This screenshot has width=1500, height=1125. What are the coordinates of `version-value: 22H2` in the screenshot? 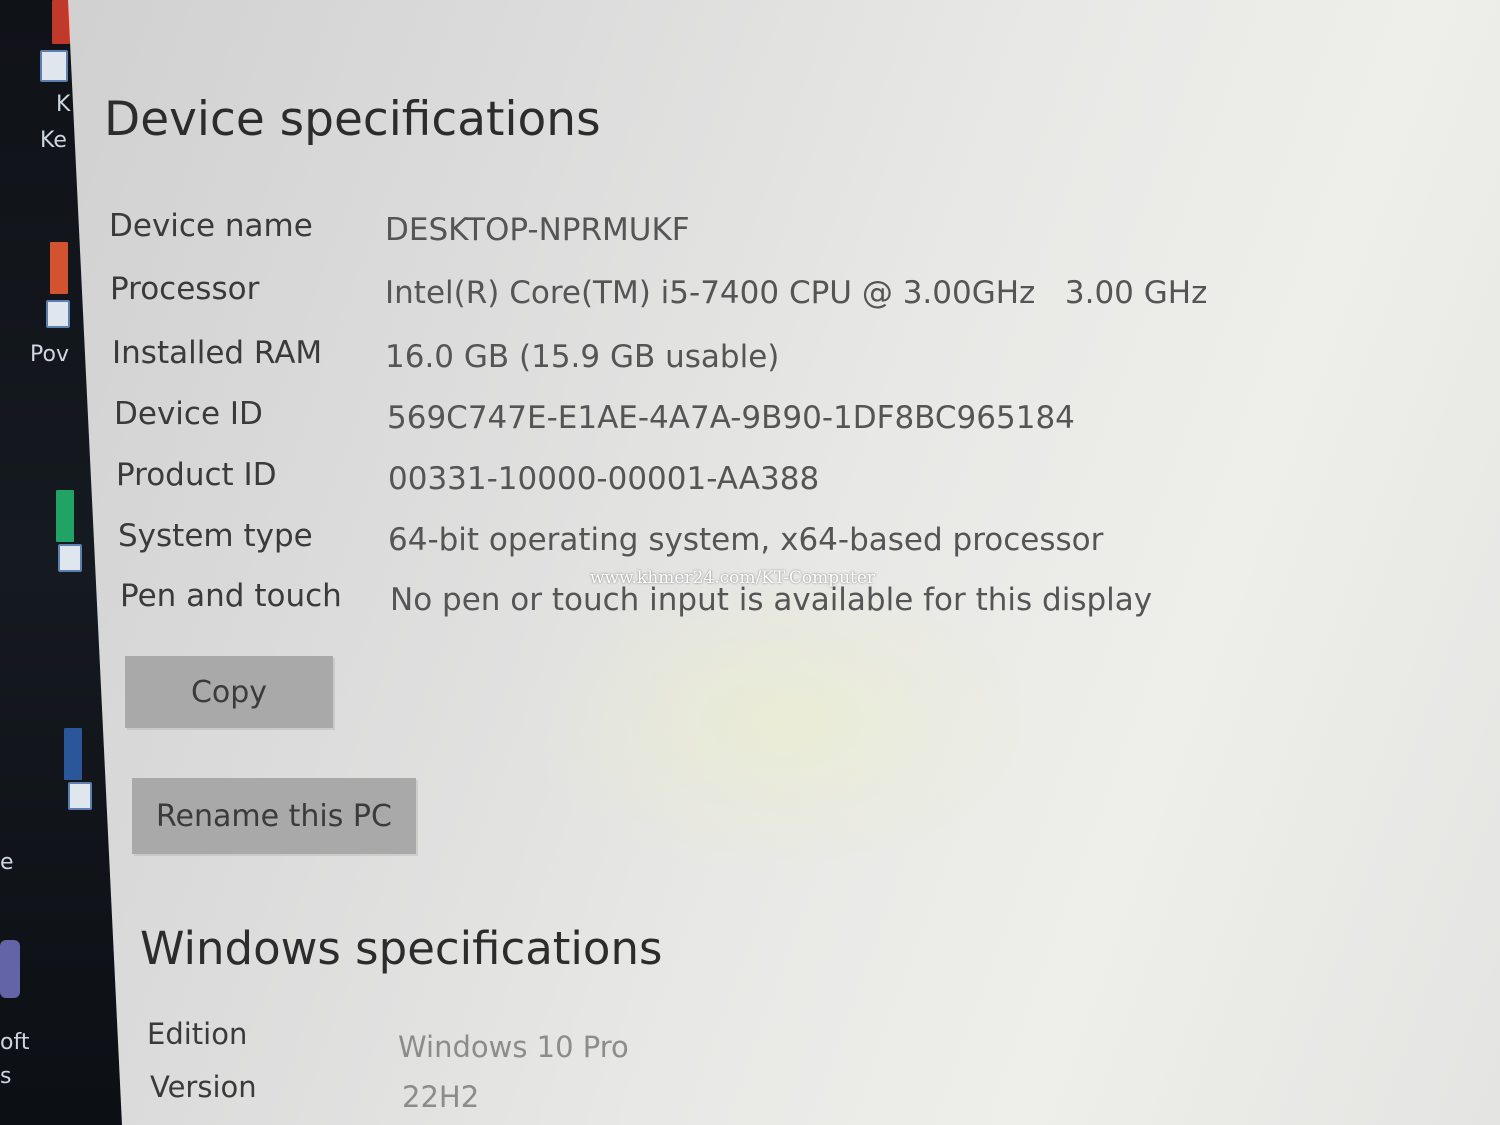 It's located at (441, 1097).